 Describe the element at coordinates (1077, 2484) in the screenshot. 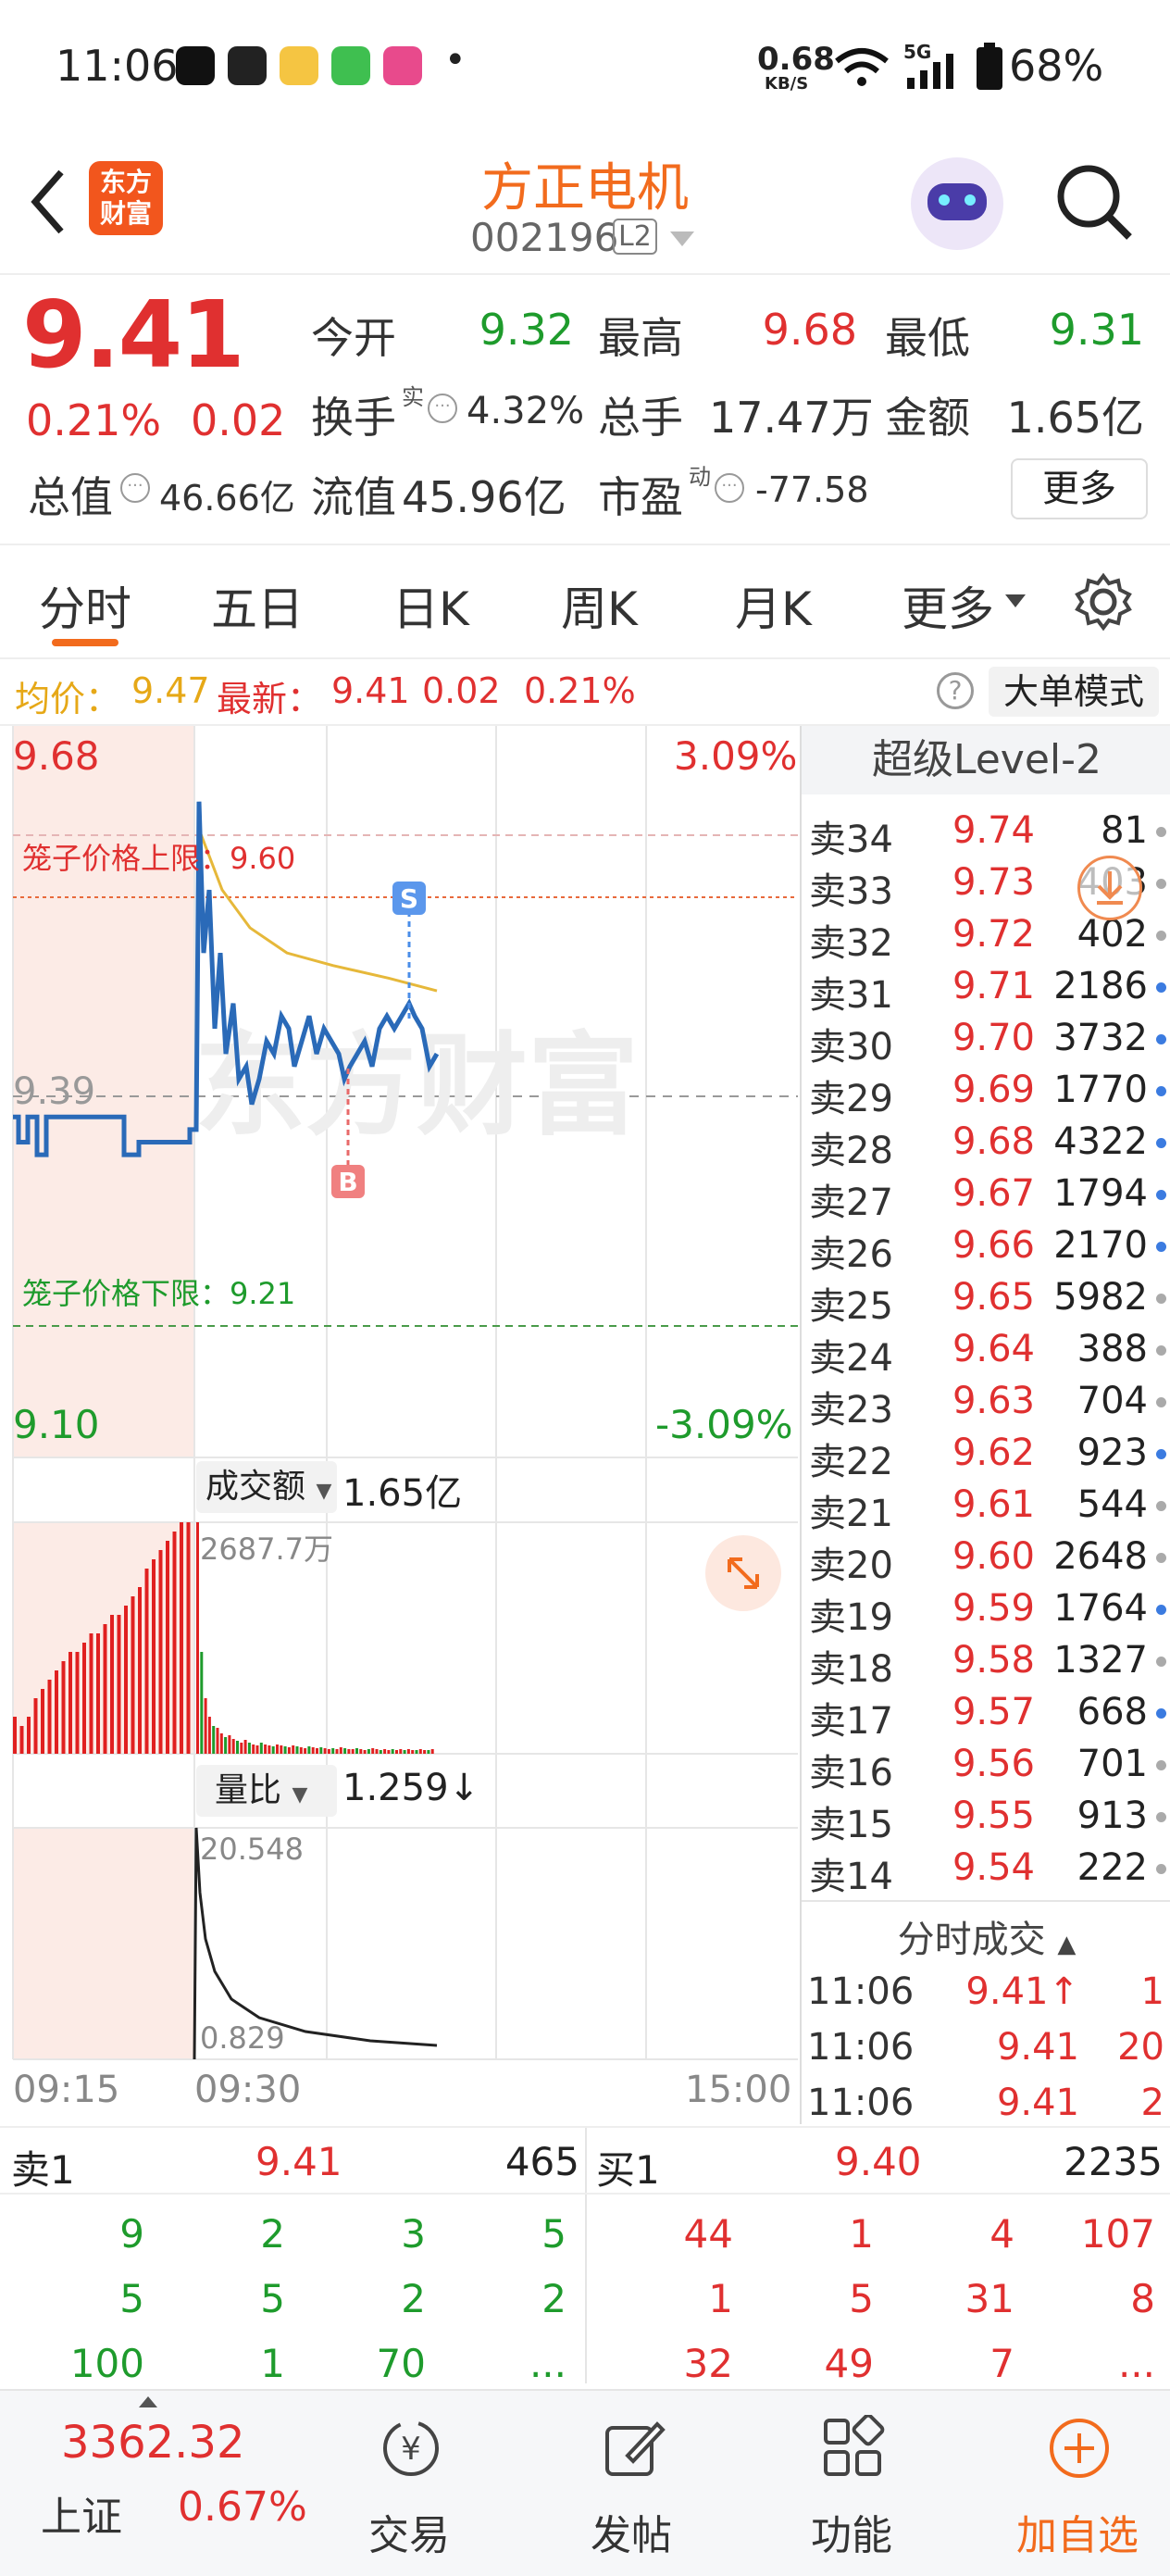

I see `nav-add-watchlist: 加自选` at that location.